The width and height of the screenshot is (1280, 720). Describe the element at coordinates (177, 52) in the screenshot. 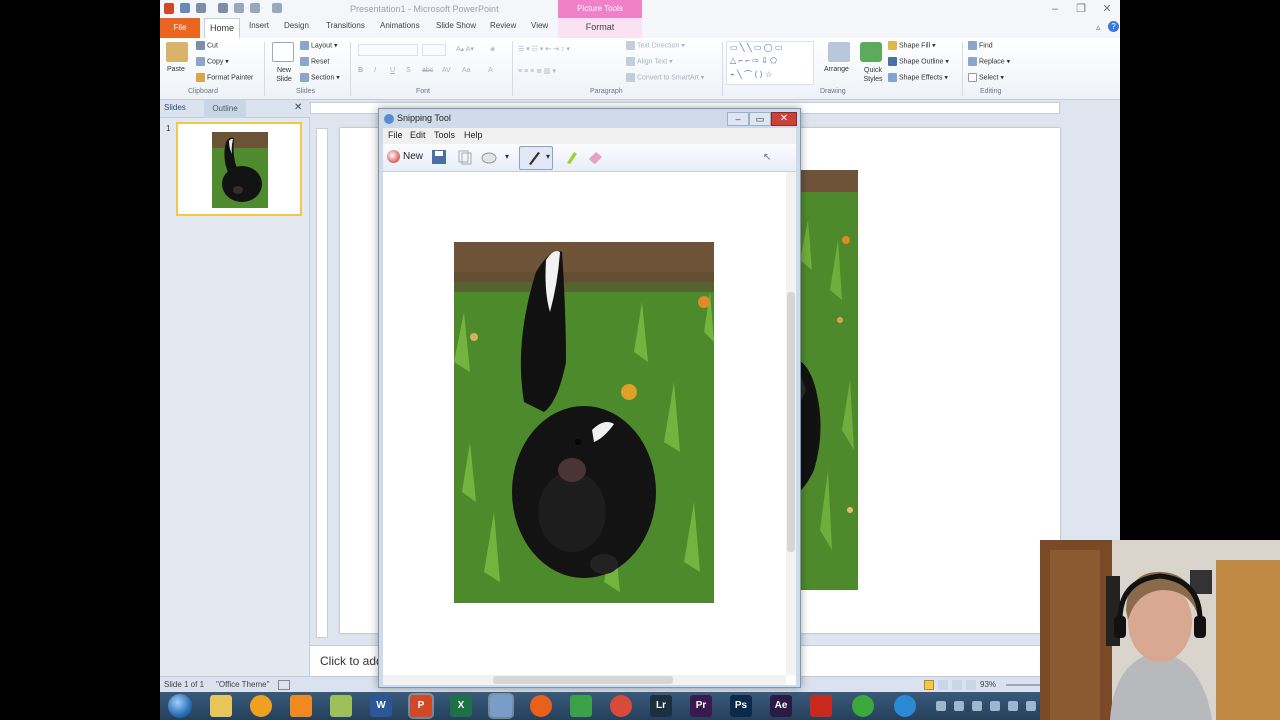

I see `paste-icon` at that location.